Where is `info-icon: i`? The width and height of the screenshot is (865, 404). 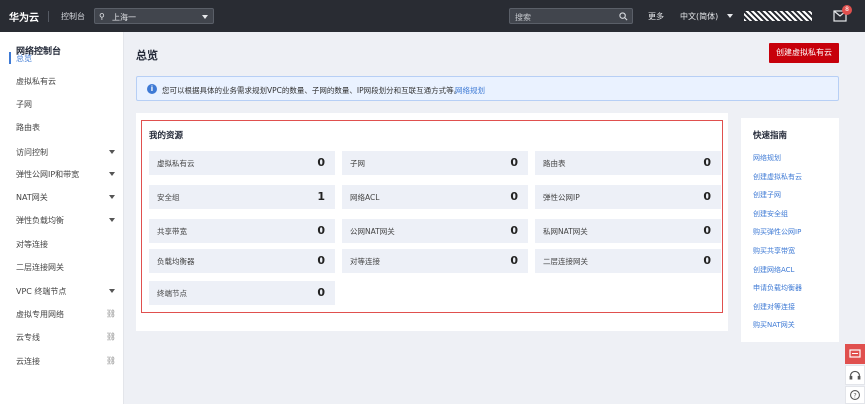
info-icon: i is located at coordinates (152, 89).